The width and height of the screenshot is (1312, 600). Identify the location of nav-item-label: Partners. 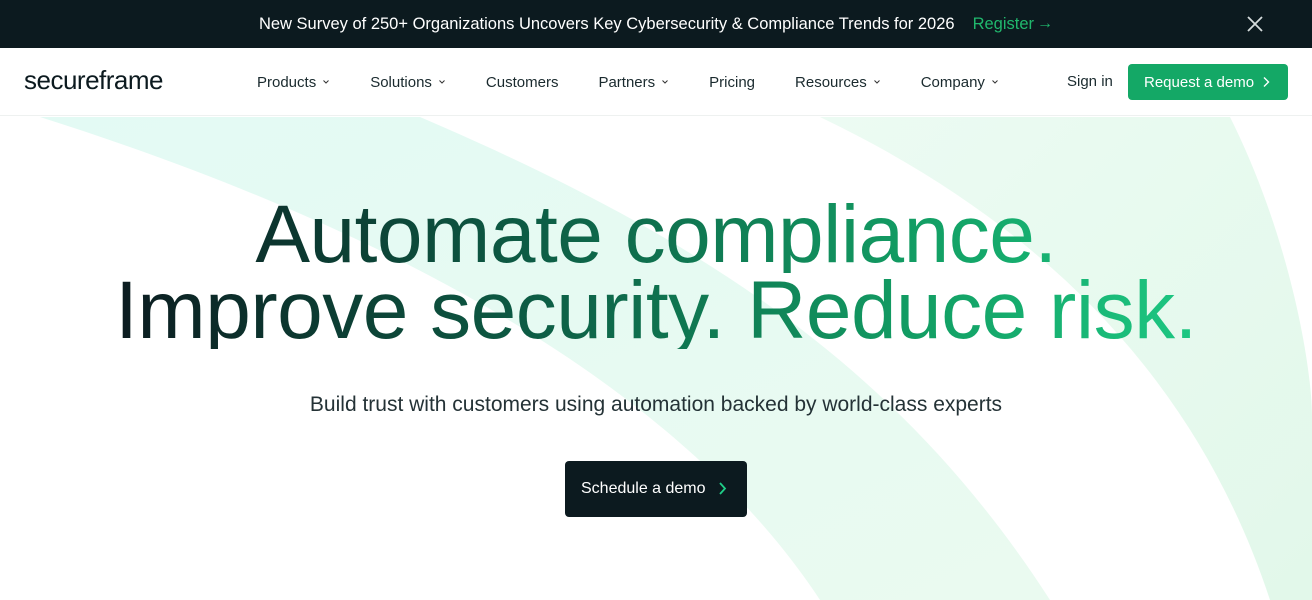
(627, 82).